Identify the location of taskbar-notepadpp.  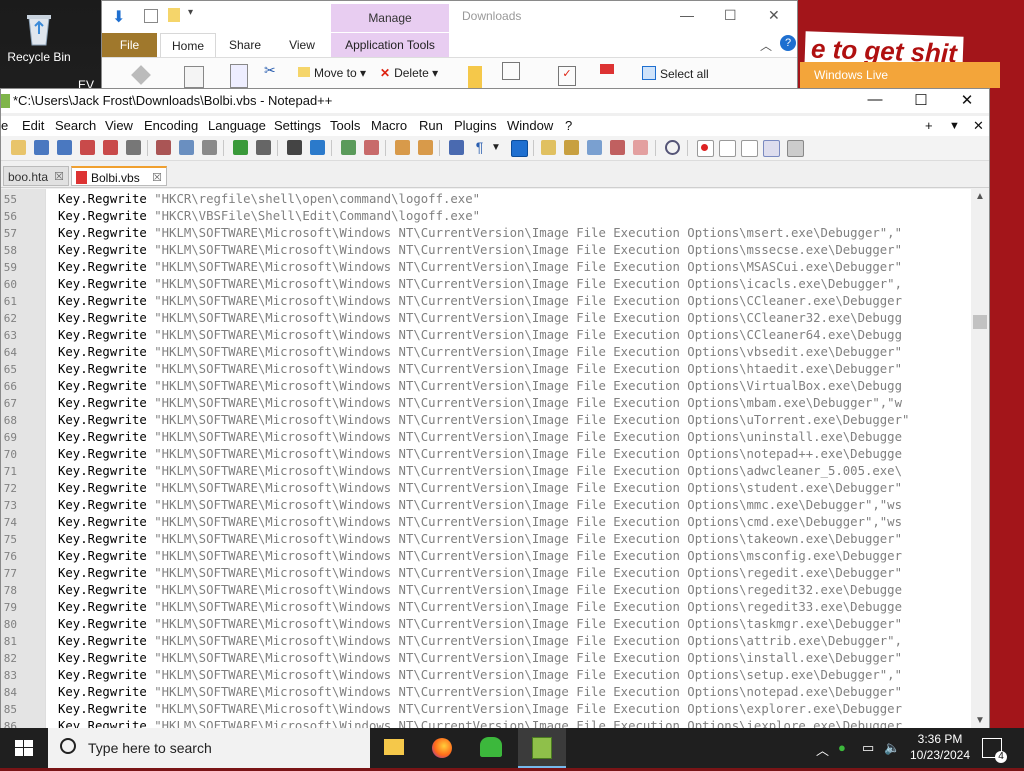
(542, 748).